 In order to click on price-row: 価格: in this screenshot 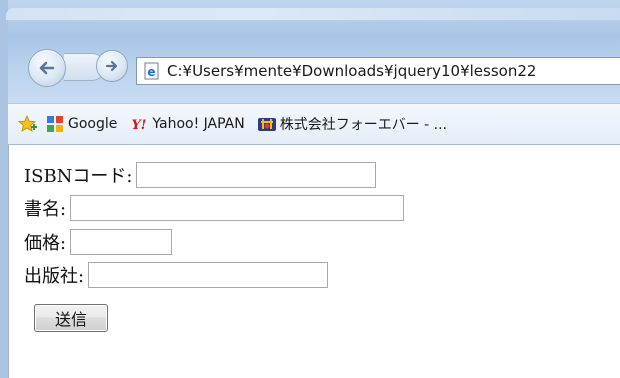, I will do `click(98, 242)`.